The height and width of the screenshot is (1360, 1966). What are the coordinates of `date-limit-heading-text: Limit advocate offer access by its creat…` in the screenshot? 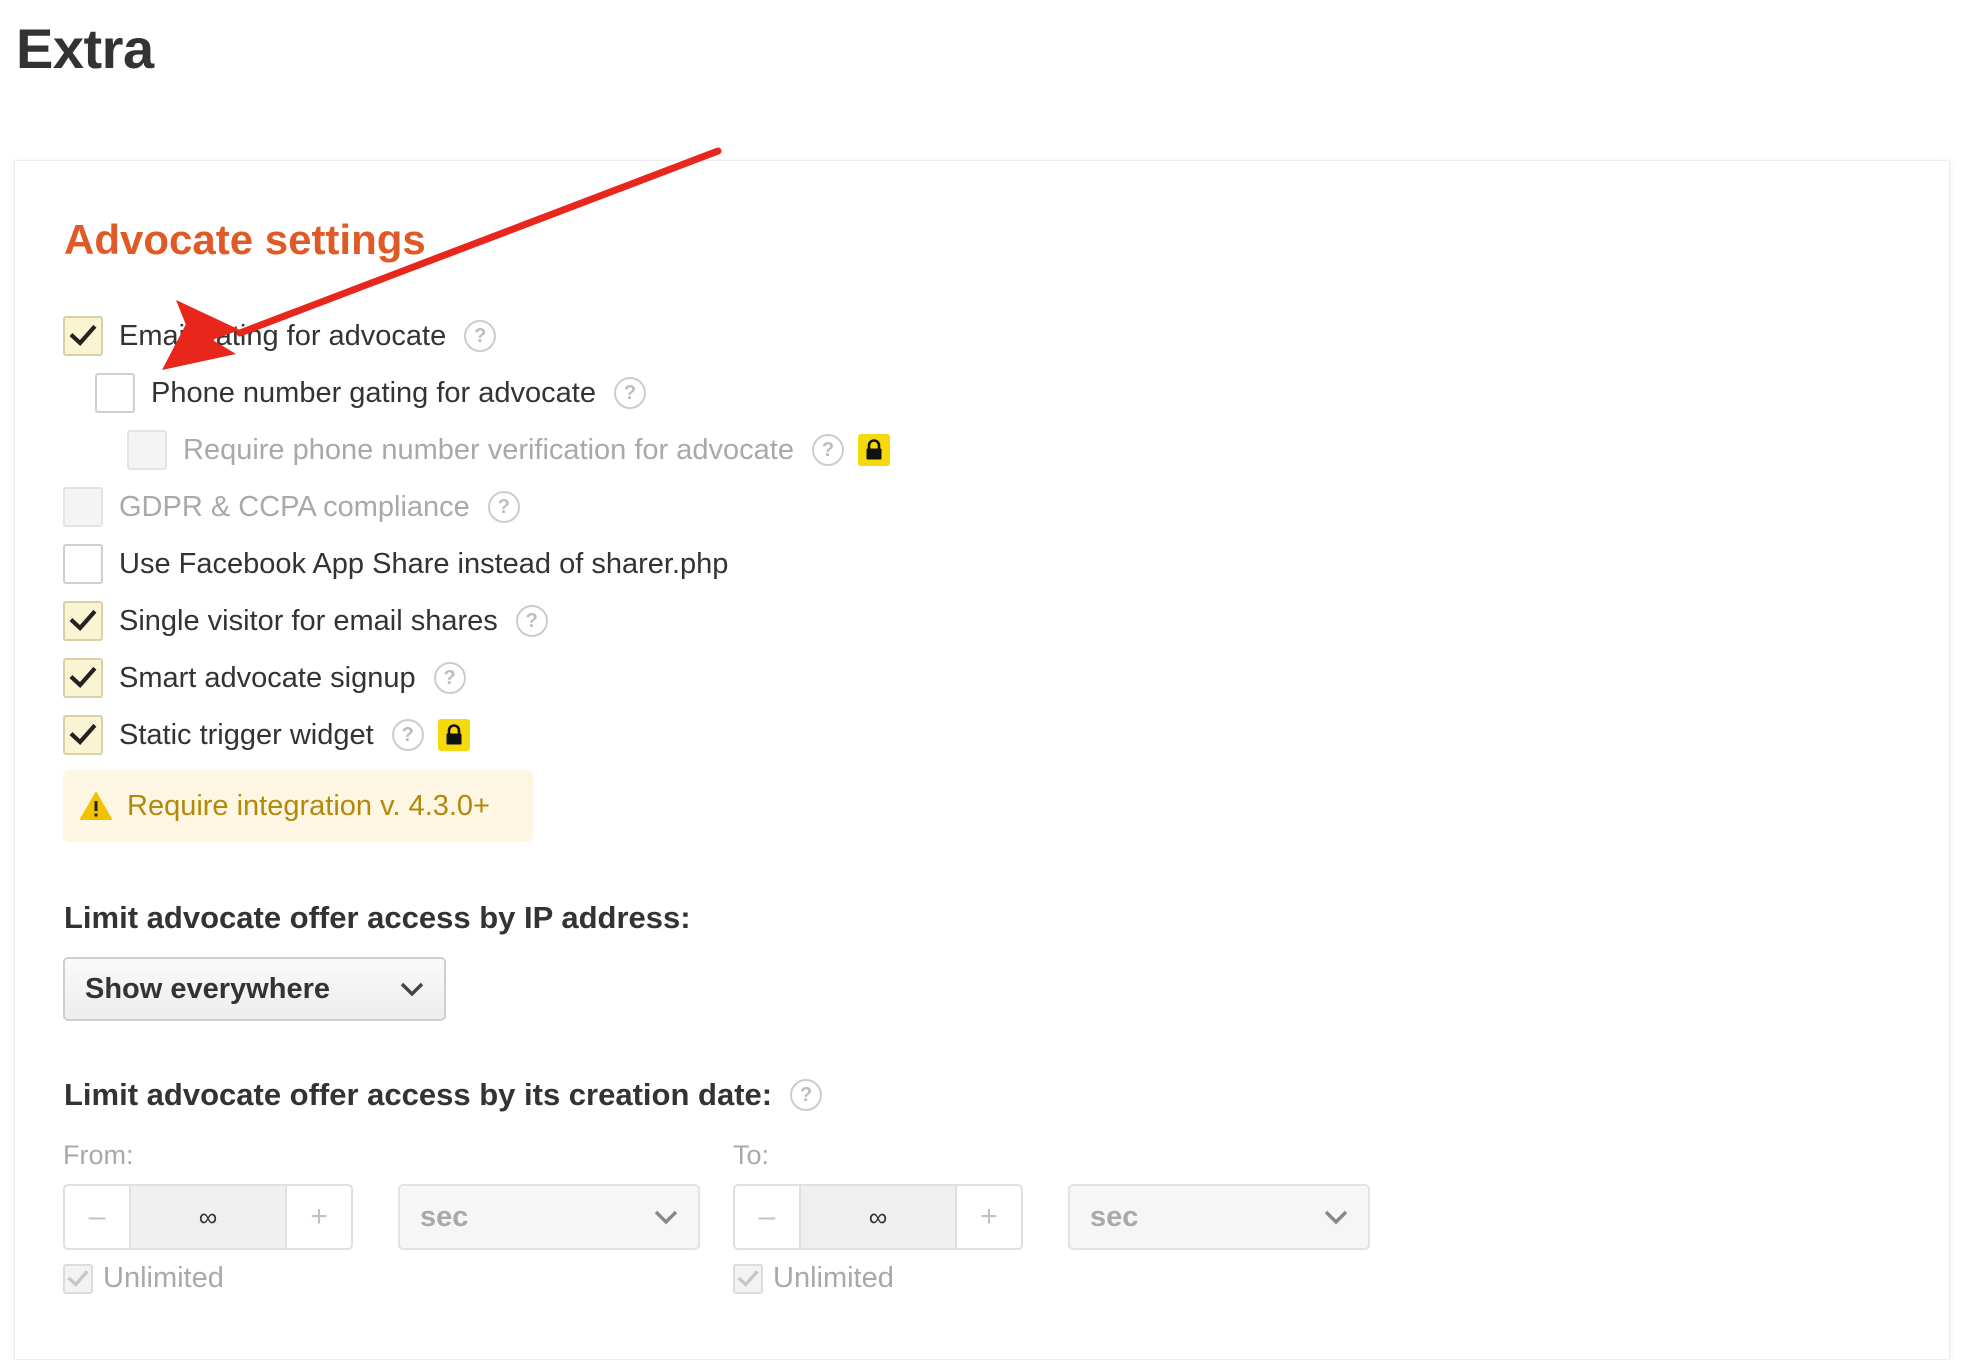 It's located at (418, 1094).